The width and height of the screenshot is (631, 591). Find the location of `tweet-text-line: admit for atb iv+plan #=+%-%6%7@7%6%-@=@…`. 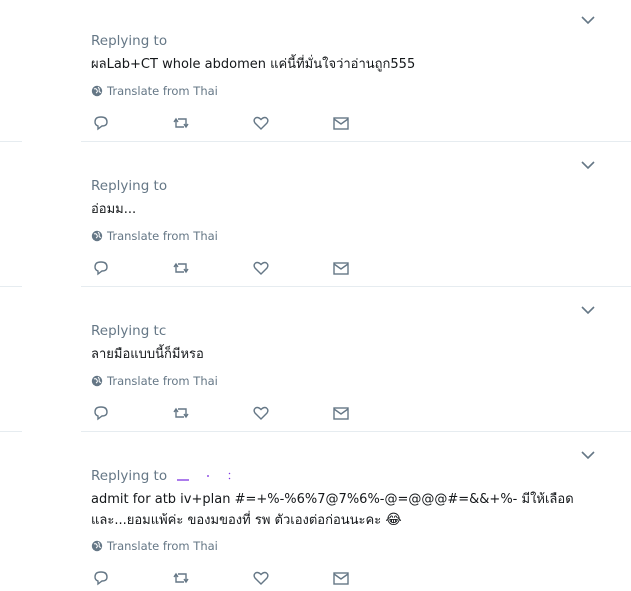

tweet-text-line: admit for atb iv+plan #=+%-%6%7@7%6%-@=@… is located at coordinates (332, 499).